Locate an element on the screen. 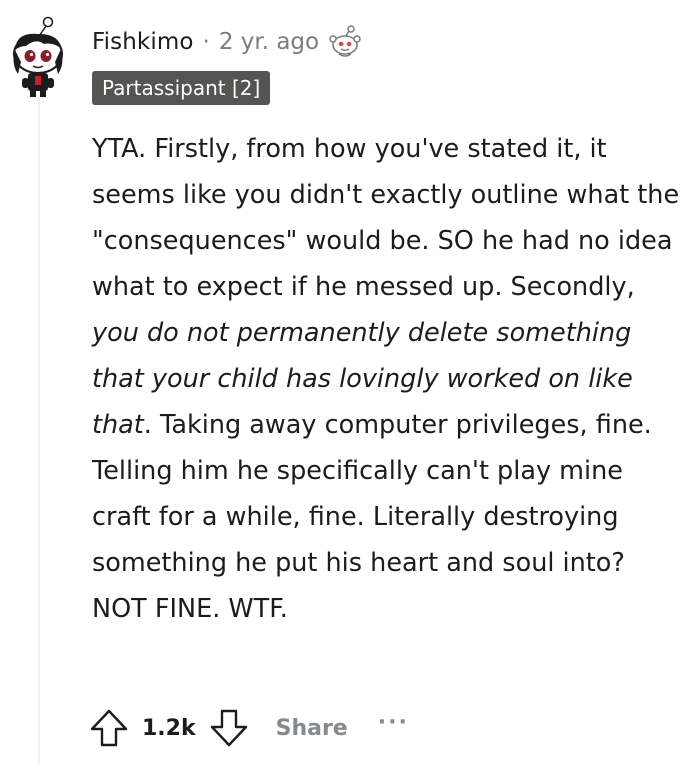 The height and width of the screenshot is (764, 700). share-button: Share is located at coordinates (312, 728).